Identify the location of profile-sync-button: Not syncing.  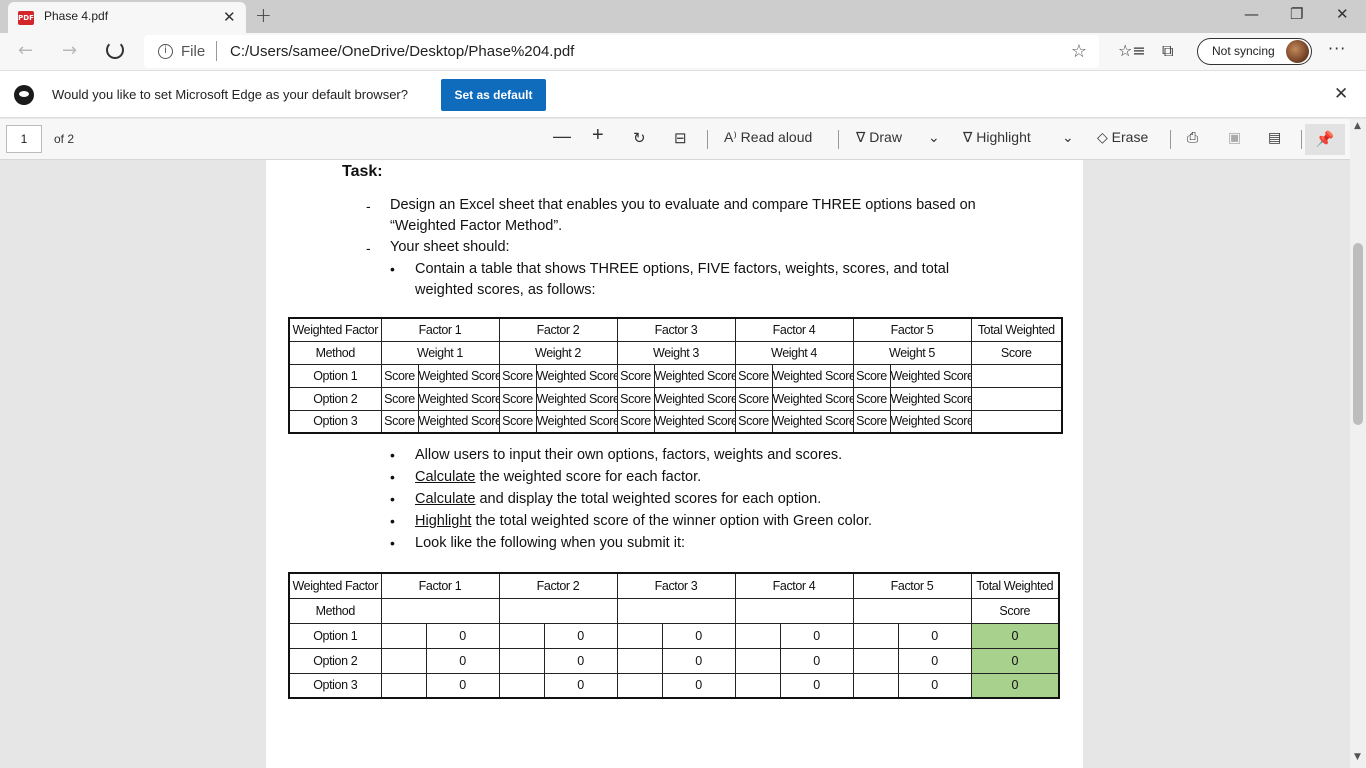
(1254, 51).